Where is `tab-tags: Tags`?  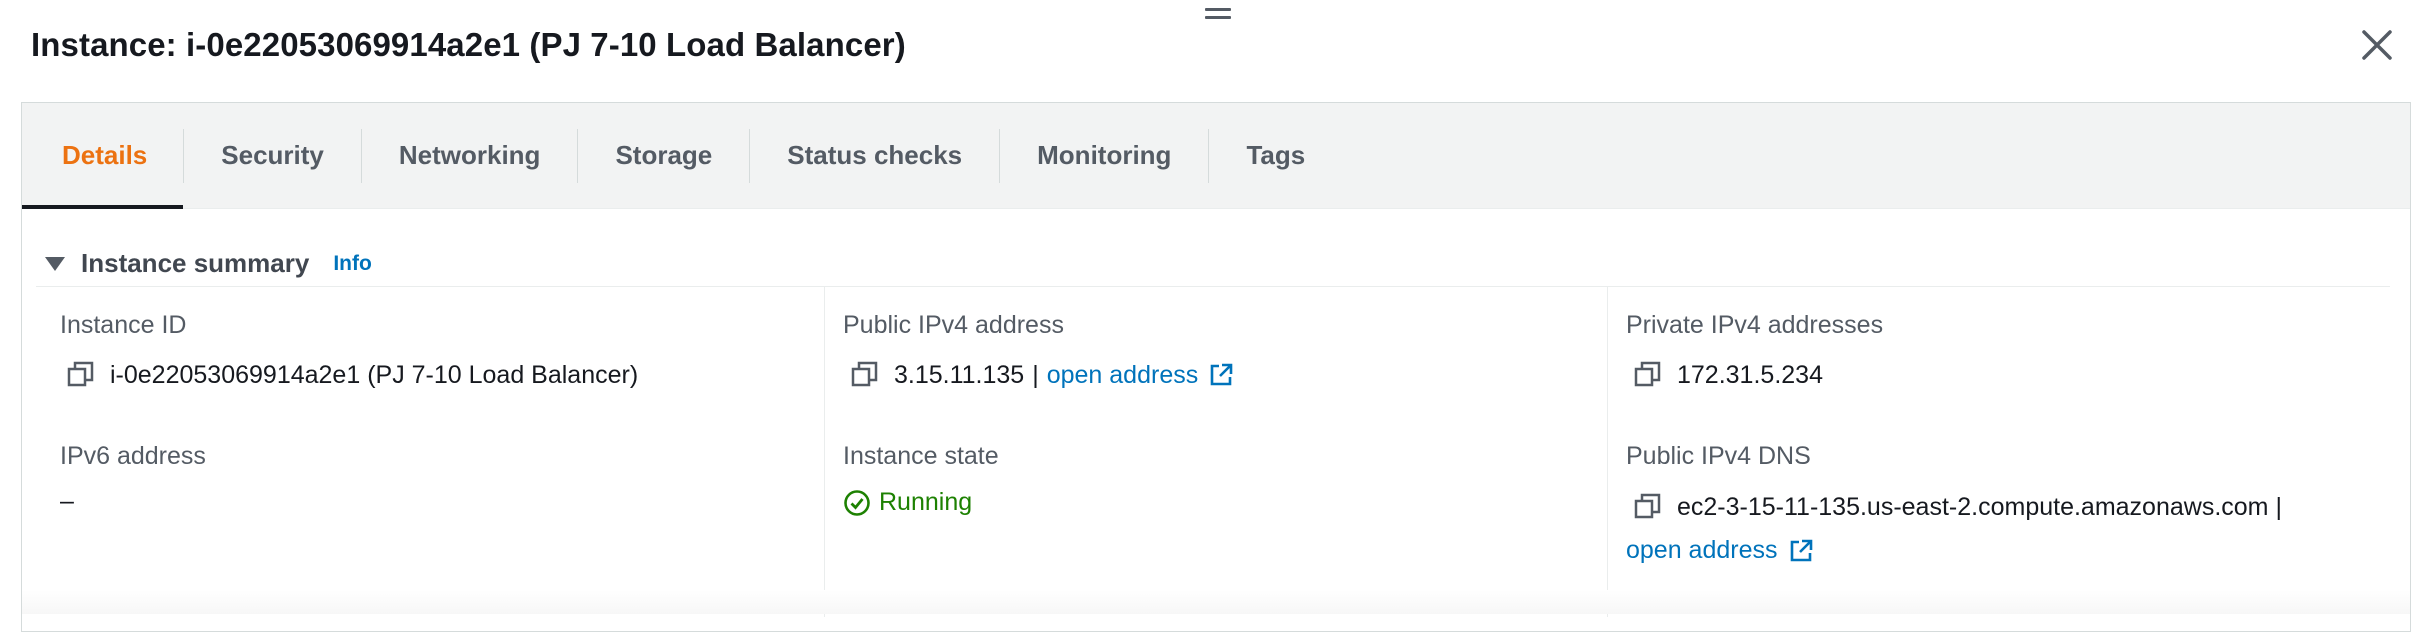 tab-tags: Tags is located at coordinates (1275, 155).